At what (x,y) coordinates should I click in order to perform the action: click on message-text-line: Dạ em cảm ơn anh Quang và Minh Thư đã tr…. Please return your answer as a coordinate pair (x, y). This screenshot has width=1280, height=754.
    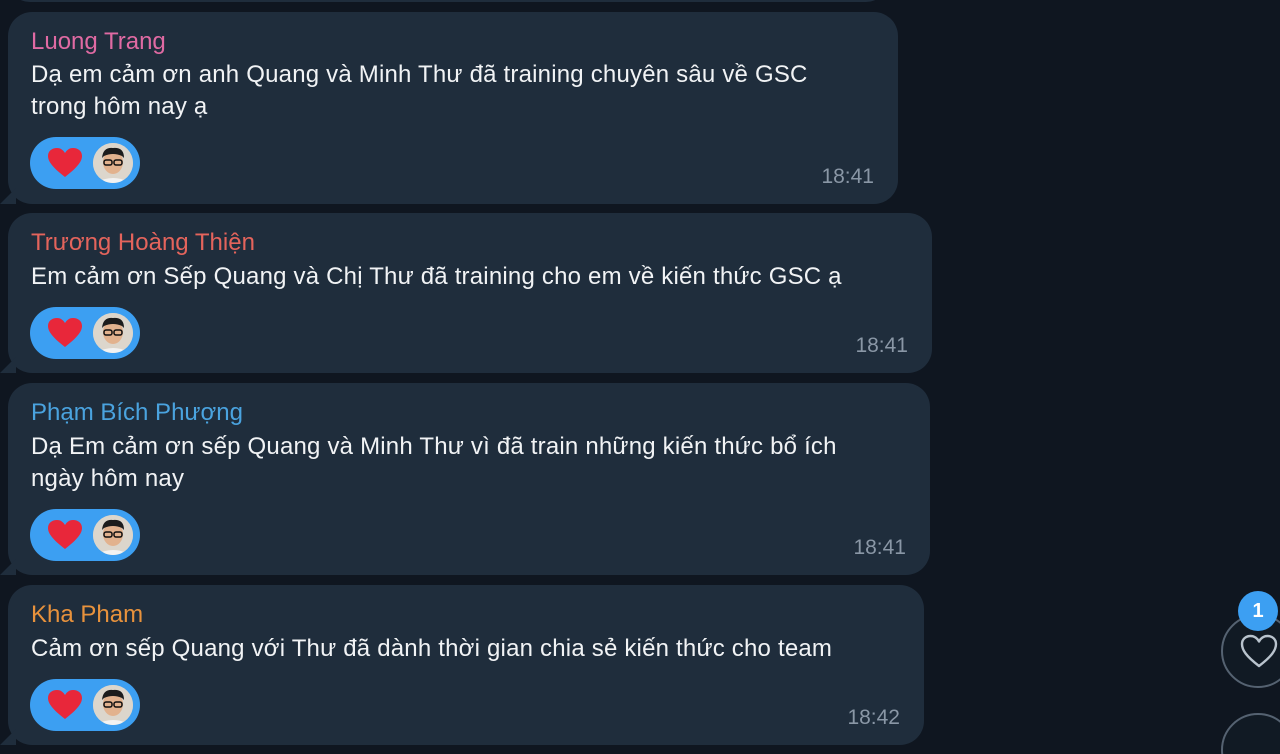
    Looking at the image, I should click on (419, 74).